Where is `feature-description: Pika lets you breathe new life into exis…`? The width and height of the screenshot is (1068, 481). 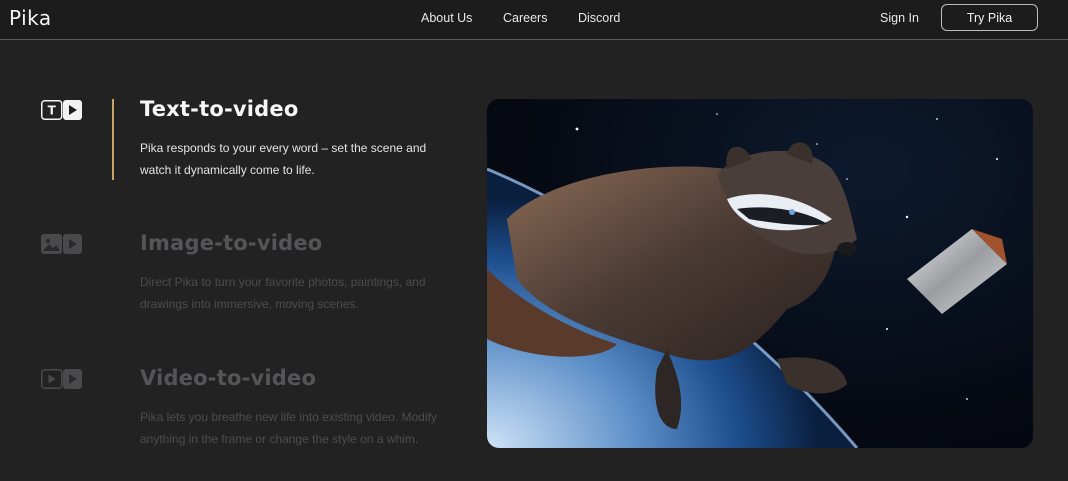 feature-description: Pika lets you breathe new life into exis… is located at coordinates (288, 428).